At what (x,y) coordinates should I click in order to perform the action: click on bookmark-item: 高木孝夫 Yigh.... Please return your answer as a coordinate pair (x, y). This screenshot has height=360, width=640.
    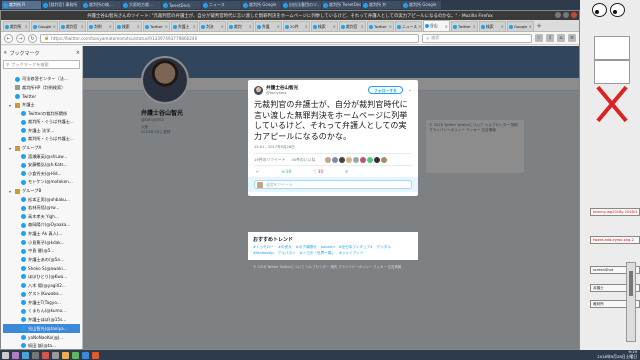
    Looking at the image, I should click on (41, 217).